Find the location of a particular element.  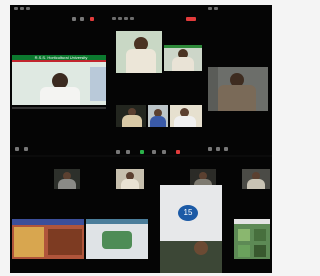

video-icon is located at coordinates (128, 152).